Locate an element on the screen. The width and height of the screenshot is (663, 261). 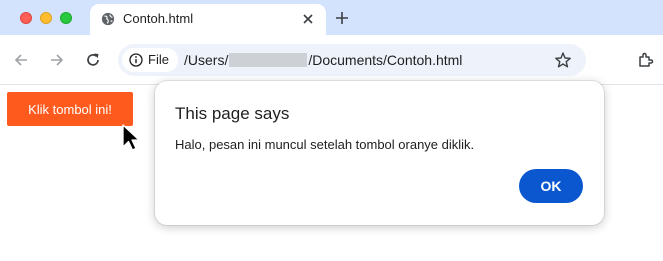
address-bar: File /Users/ /Documents/Contoh.html is located at coordinates (352, 60).